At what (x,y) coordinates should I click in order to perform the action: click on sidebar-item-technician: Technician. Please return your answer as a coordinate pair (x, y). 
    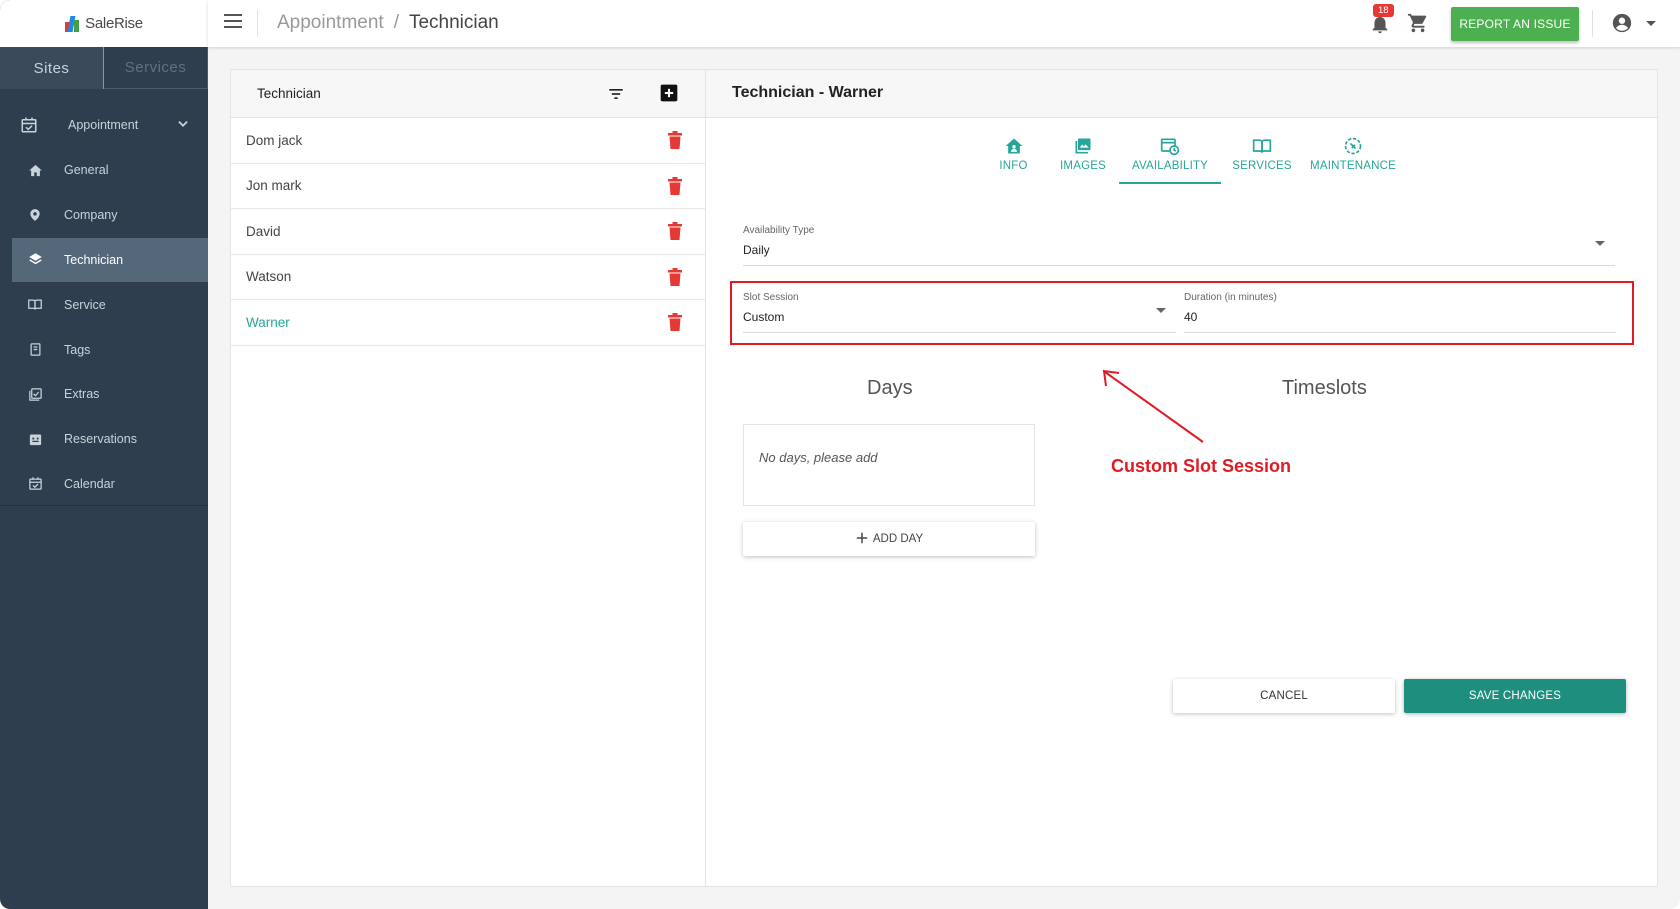
    Looking at the image, I should click on (110, 260).